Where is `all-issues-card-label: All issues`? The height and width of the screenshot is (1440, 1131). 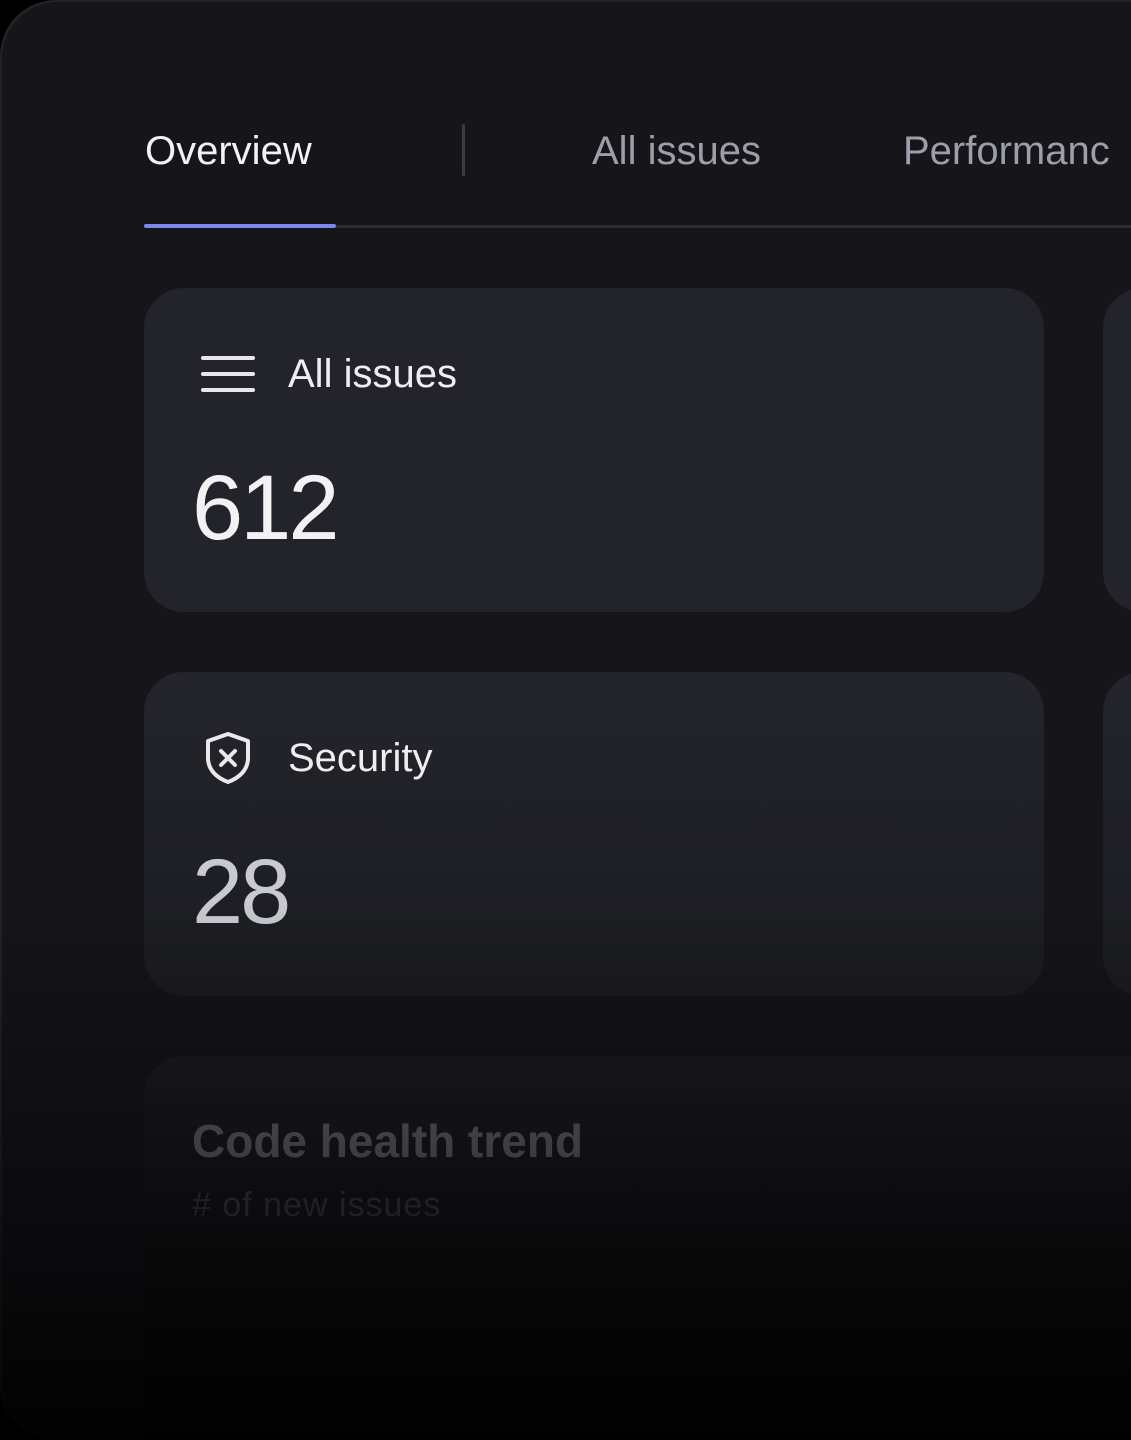
all-issues-card-label: All issues is located at coordinates (372, 373).